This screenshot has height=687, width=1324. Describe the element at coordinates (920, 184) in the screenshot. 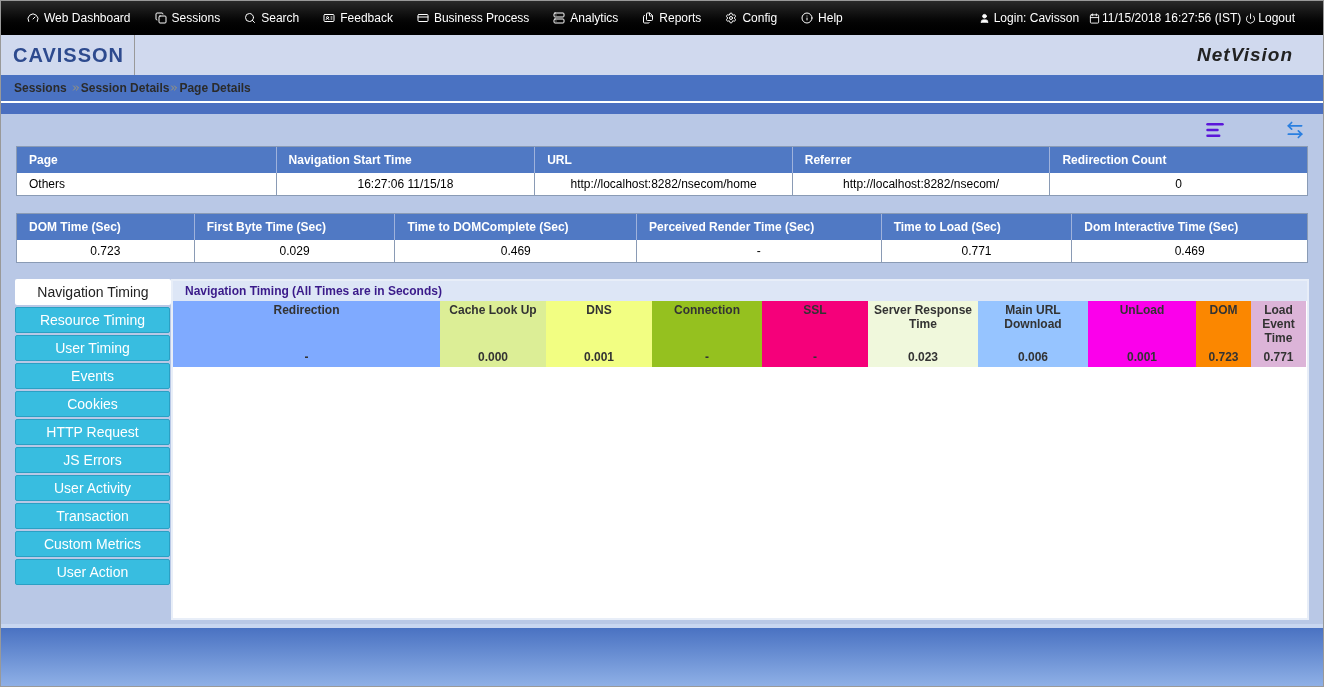

I see `table-cell: http://localhost:8282/nsecom/` at that location.